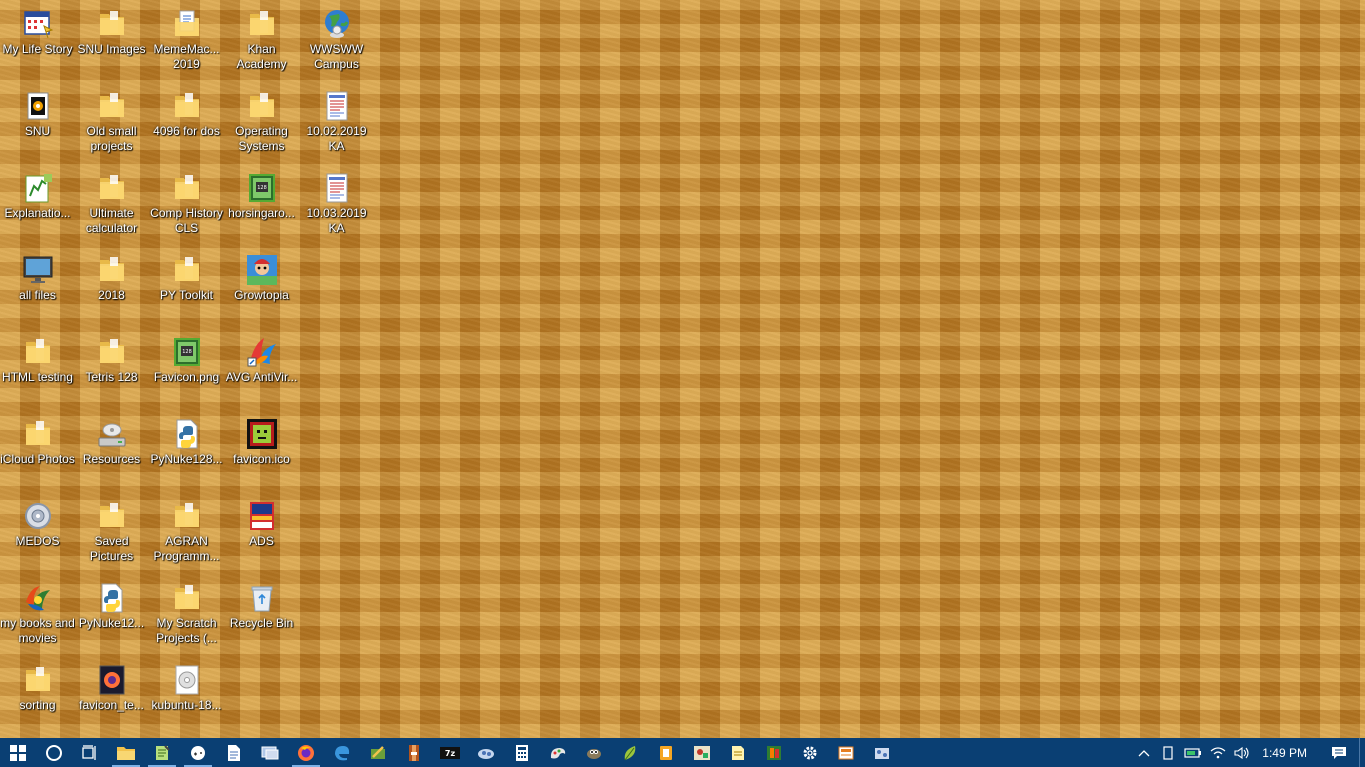  I want to click on desktop-icon: HTML testing, so click(37, 372).